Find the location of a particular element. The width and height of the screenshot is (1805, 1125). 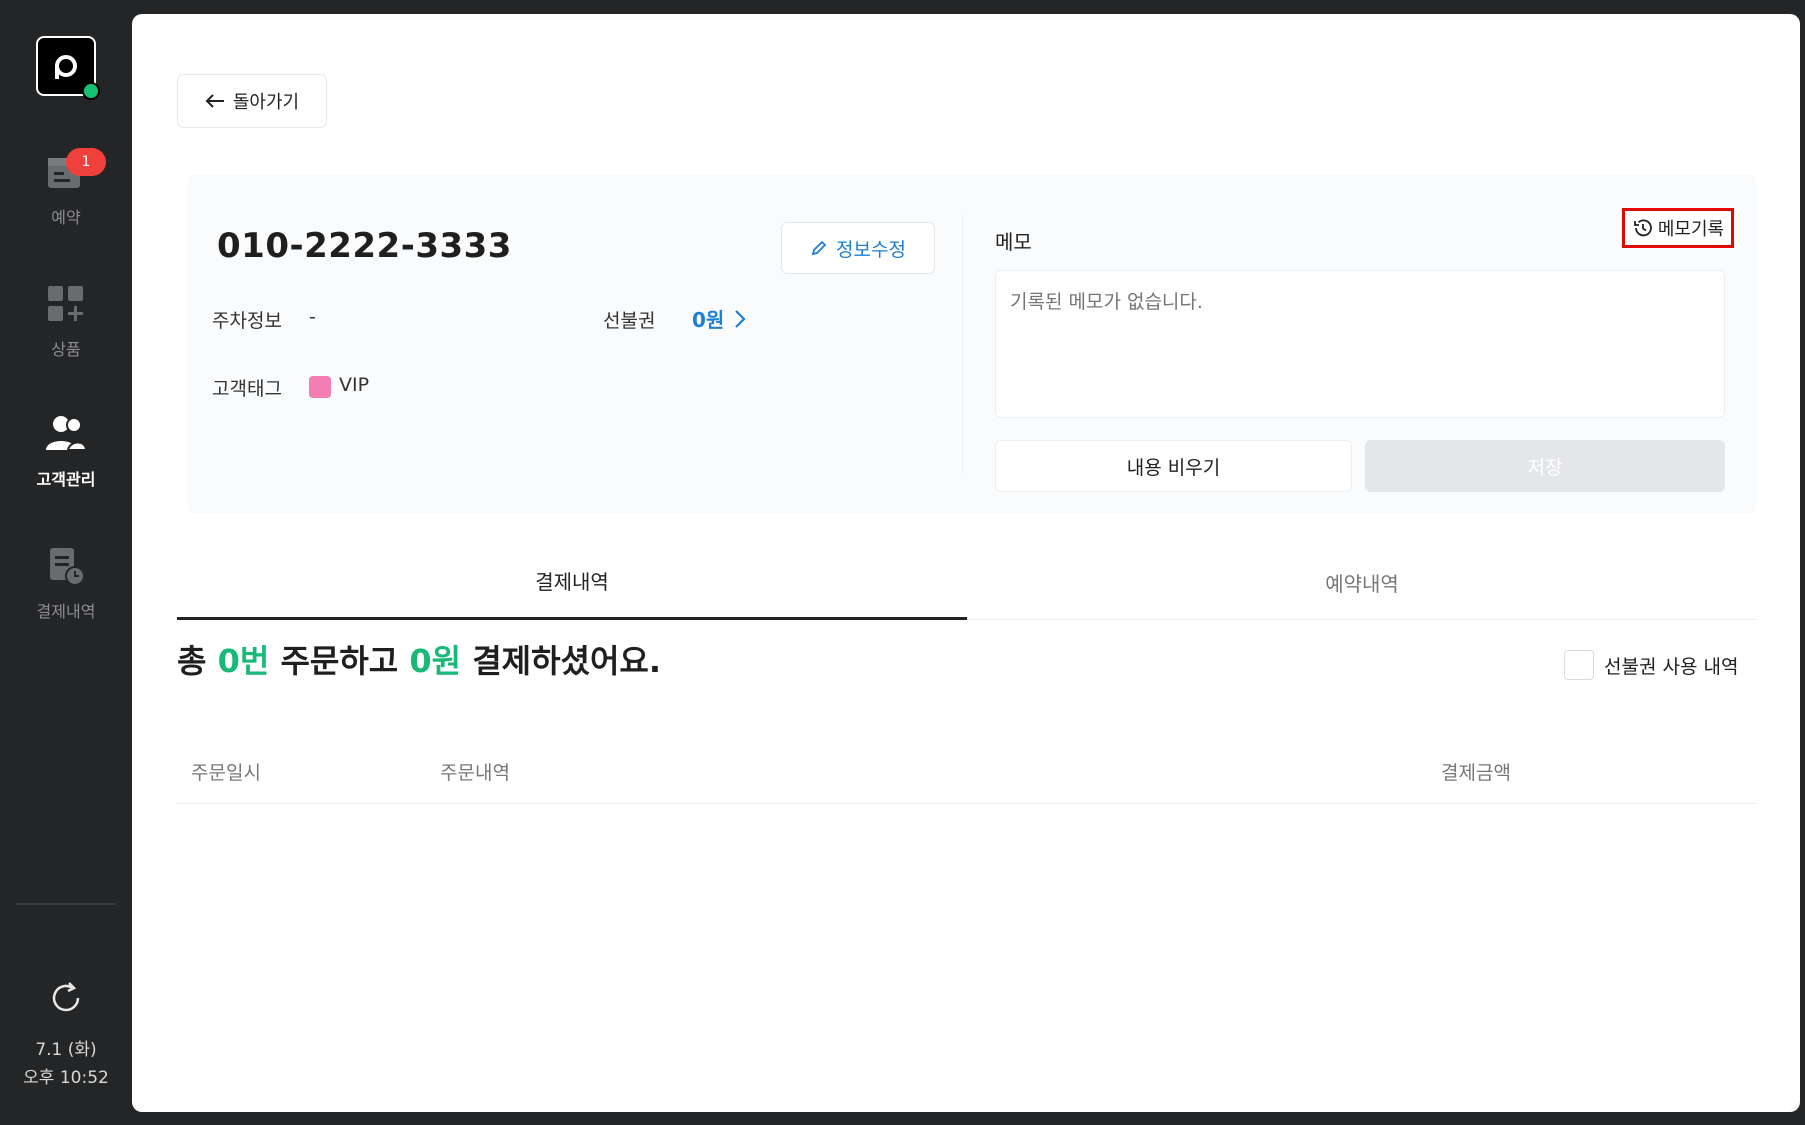

column-header-order-details: 주문내역 is located at coordinates (475, 773).